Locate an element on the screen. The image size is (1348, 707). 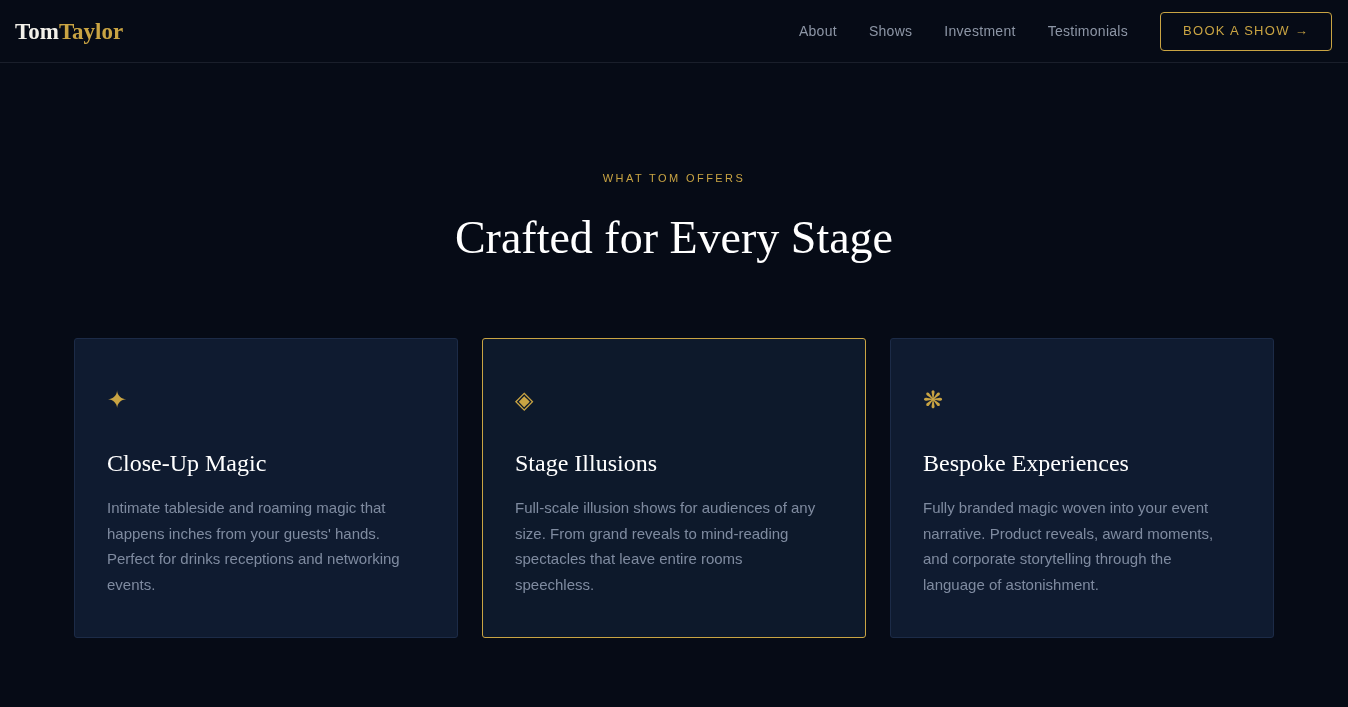
section-eyebrow: WHAT TOM OFFERS is located at coordinates (674, 178).